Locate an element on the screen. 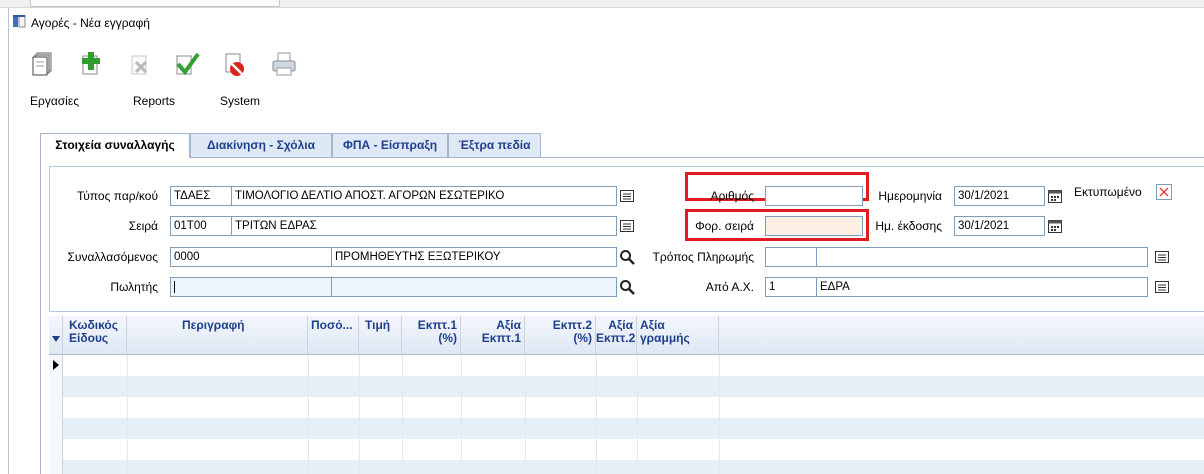 This screenshot has height=474, width=1204. salesperson-label: Πωλητής is located at coordinates (134, 287).